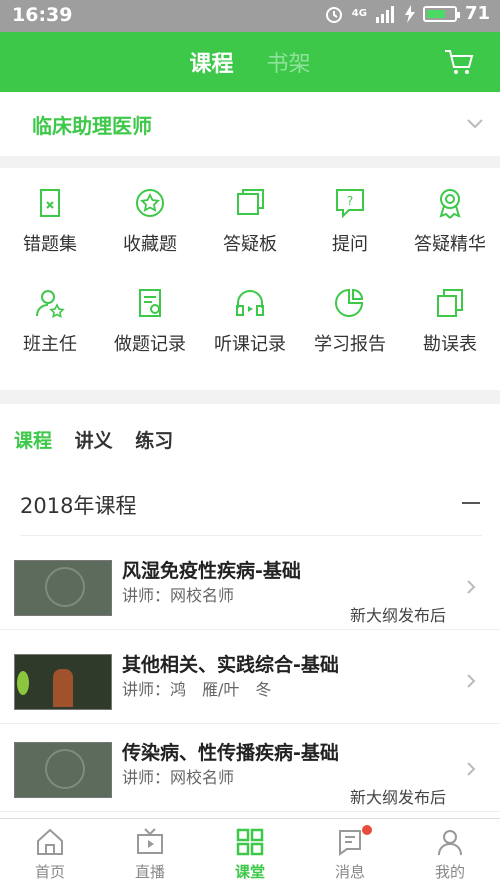  Describe the element at coordinates (211, 571) in the screenshot. I see `course-title: 风湿免疫性疾病-基础` at that location.